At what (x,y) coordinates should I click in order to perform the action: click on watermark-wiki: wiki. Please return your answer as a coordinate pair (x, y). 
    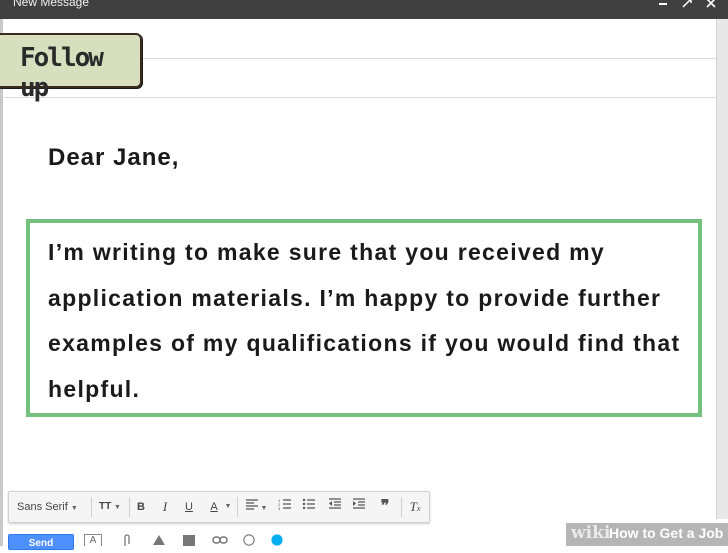
    Looking at the image, I should click on (591, 533).